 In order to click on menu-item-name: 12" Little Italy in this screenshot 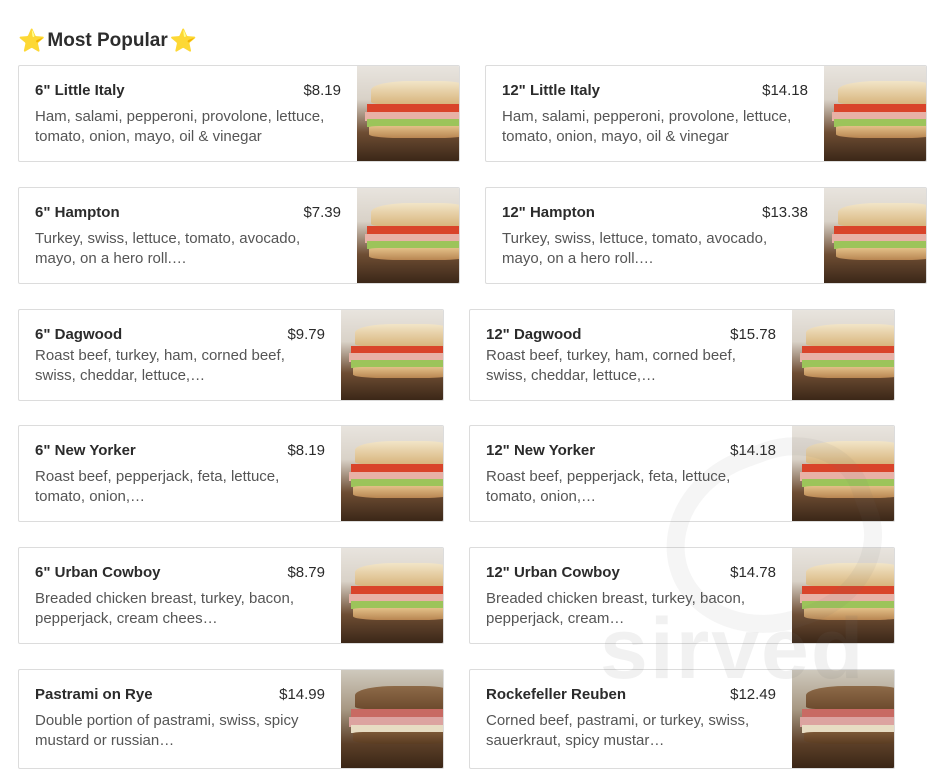, I will do `click(551, 90)`.